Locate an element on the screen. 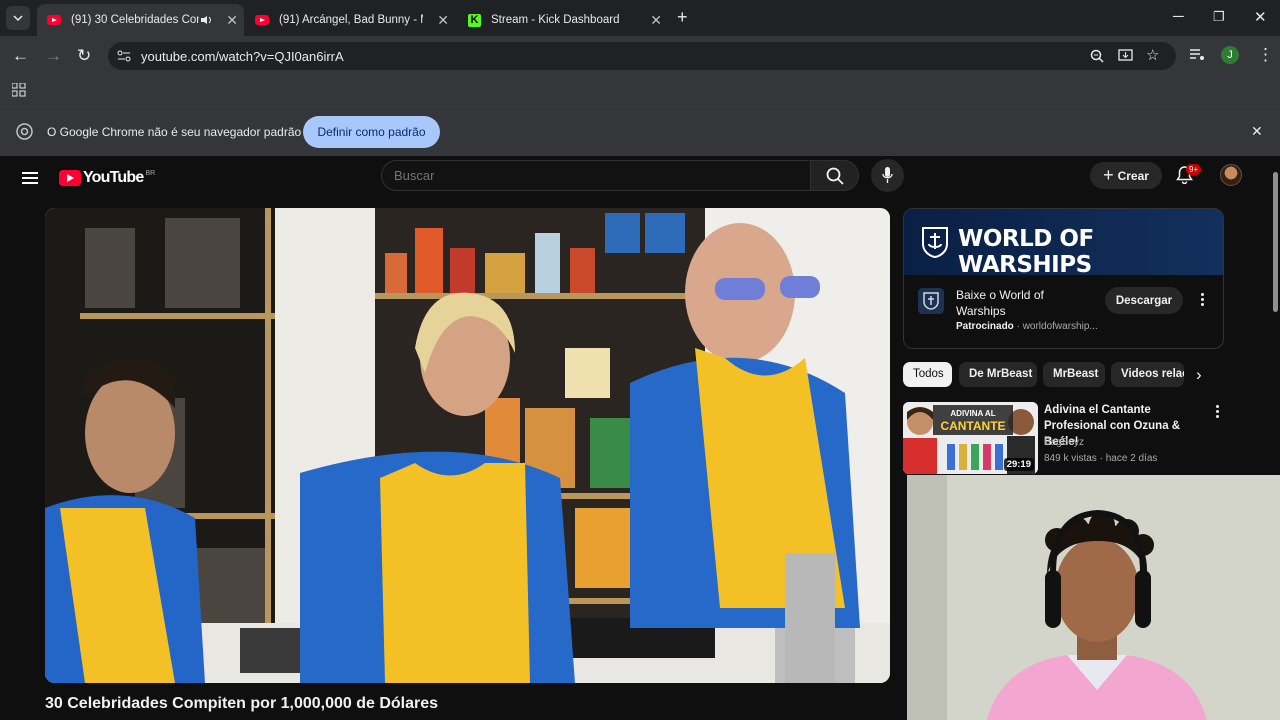  sponsored-label: Patrocinado is located at coordinates (985, 326).